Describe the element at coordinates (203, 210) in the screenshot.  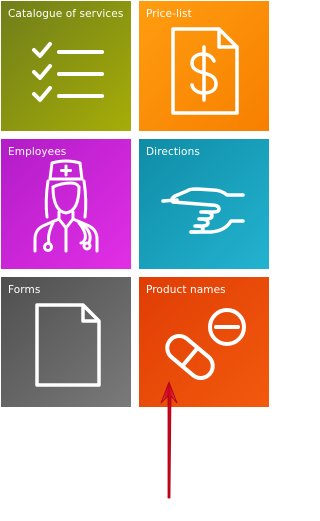
I see `pointing-hand-icon` at that location.